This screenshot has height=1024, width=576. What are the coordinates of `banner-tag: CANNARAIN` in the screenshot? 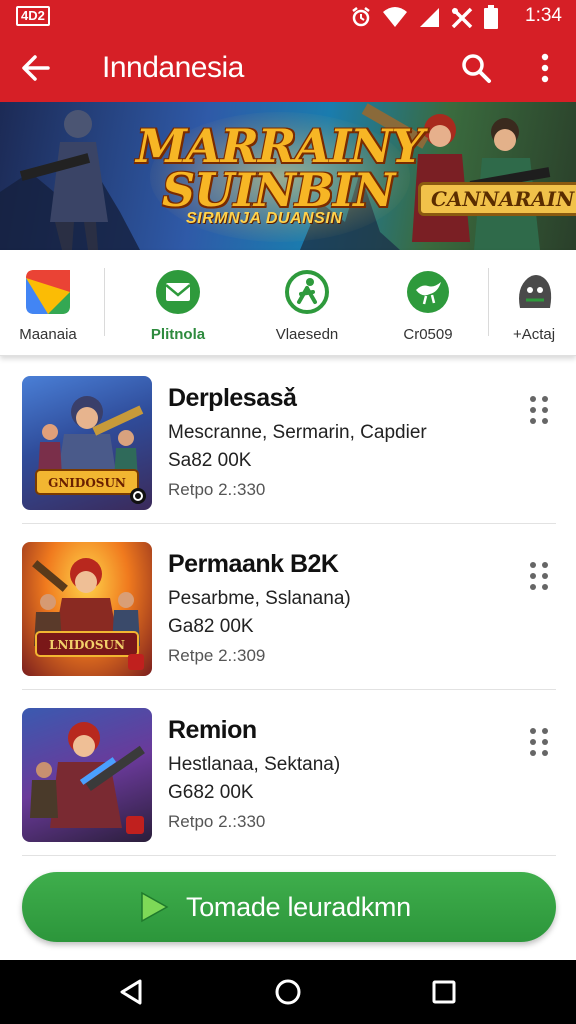 It's located at (497, 199).